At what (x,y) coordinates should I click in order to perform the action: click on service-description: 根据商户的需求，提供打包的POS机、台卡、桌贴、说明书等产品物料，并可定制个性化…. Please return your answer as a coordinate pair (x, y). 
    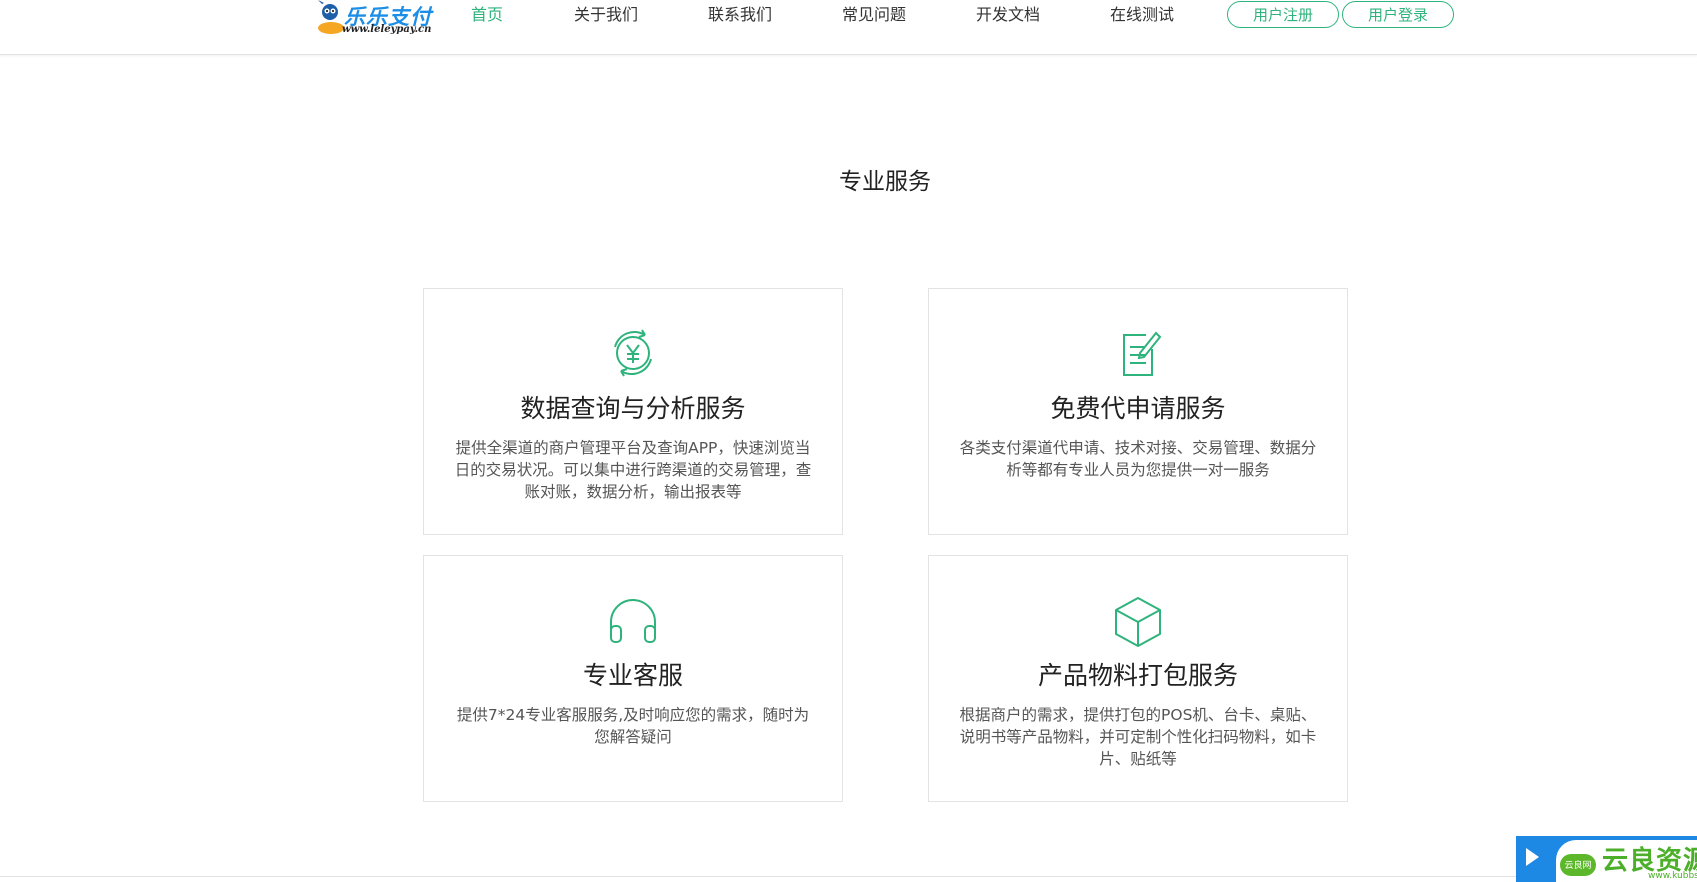
    Looking at the image, I should click on (1138, 737).